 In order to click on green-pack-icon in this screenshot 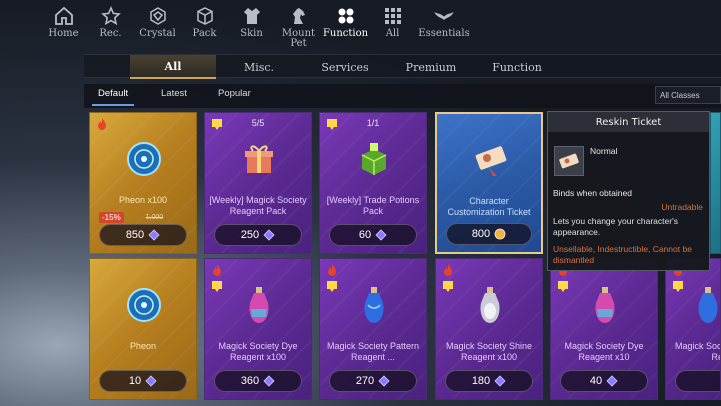, I will do `click(374, 159)`.